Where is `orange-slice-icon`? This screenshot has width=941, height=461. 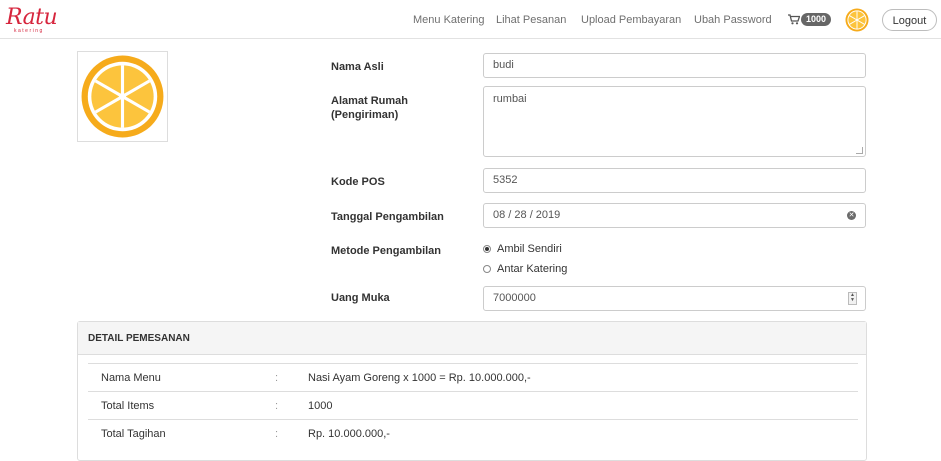
orange-slice-icon is located at coordinates (857, 20).